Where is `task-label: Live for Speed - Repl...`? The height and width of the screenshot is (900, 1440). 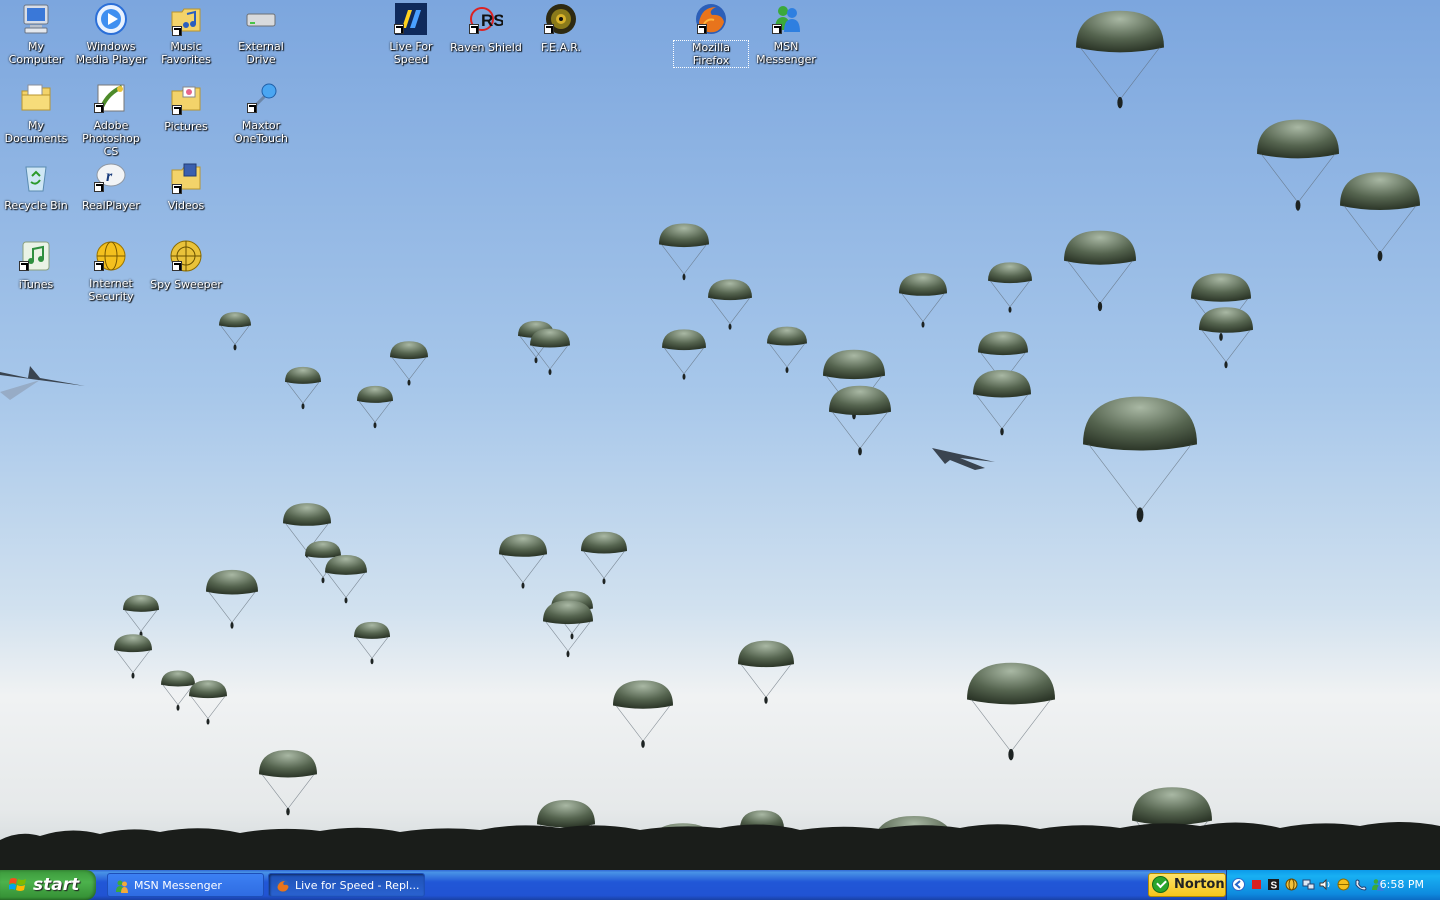 task-label: Live for Speed - Repl... is located at coordinates (357, 885).